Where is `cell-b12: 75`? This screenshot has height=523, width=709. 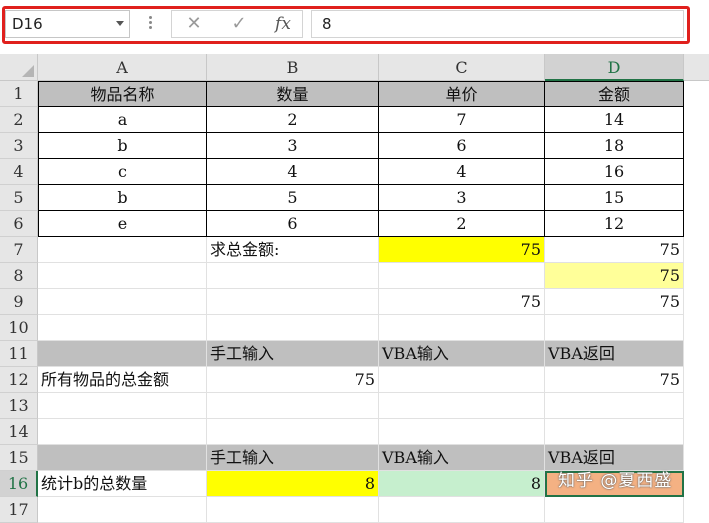
cell-b12: 75 is located at coordinates (293, 380).